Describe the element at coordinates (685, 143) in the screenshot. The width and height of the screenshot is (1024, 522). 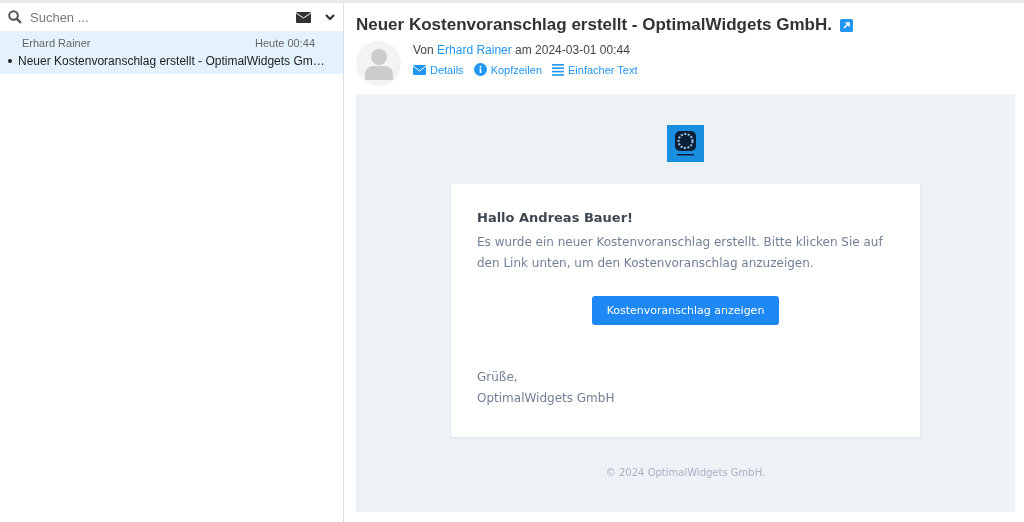
I see `company-logo-icon` at that location.